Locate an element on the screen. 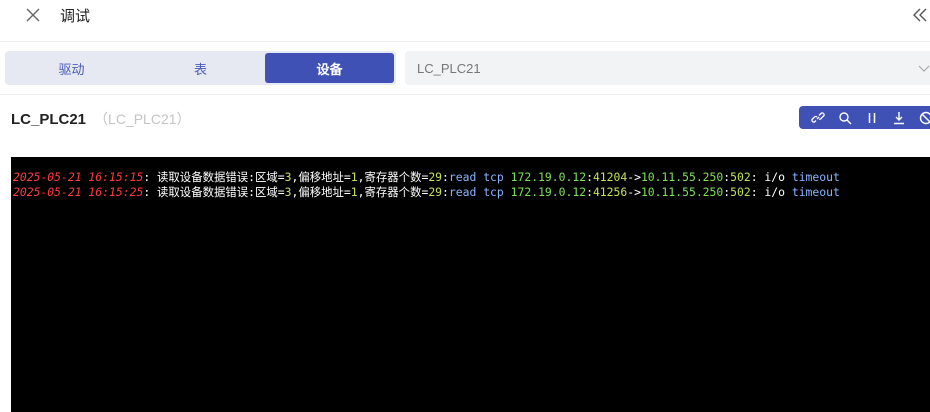  tab-driver: 驱动 is located at coordinates (71, 68).